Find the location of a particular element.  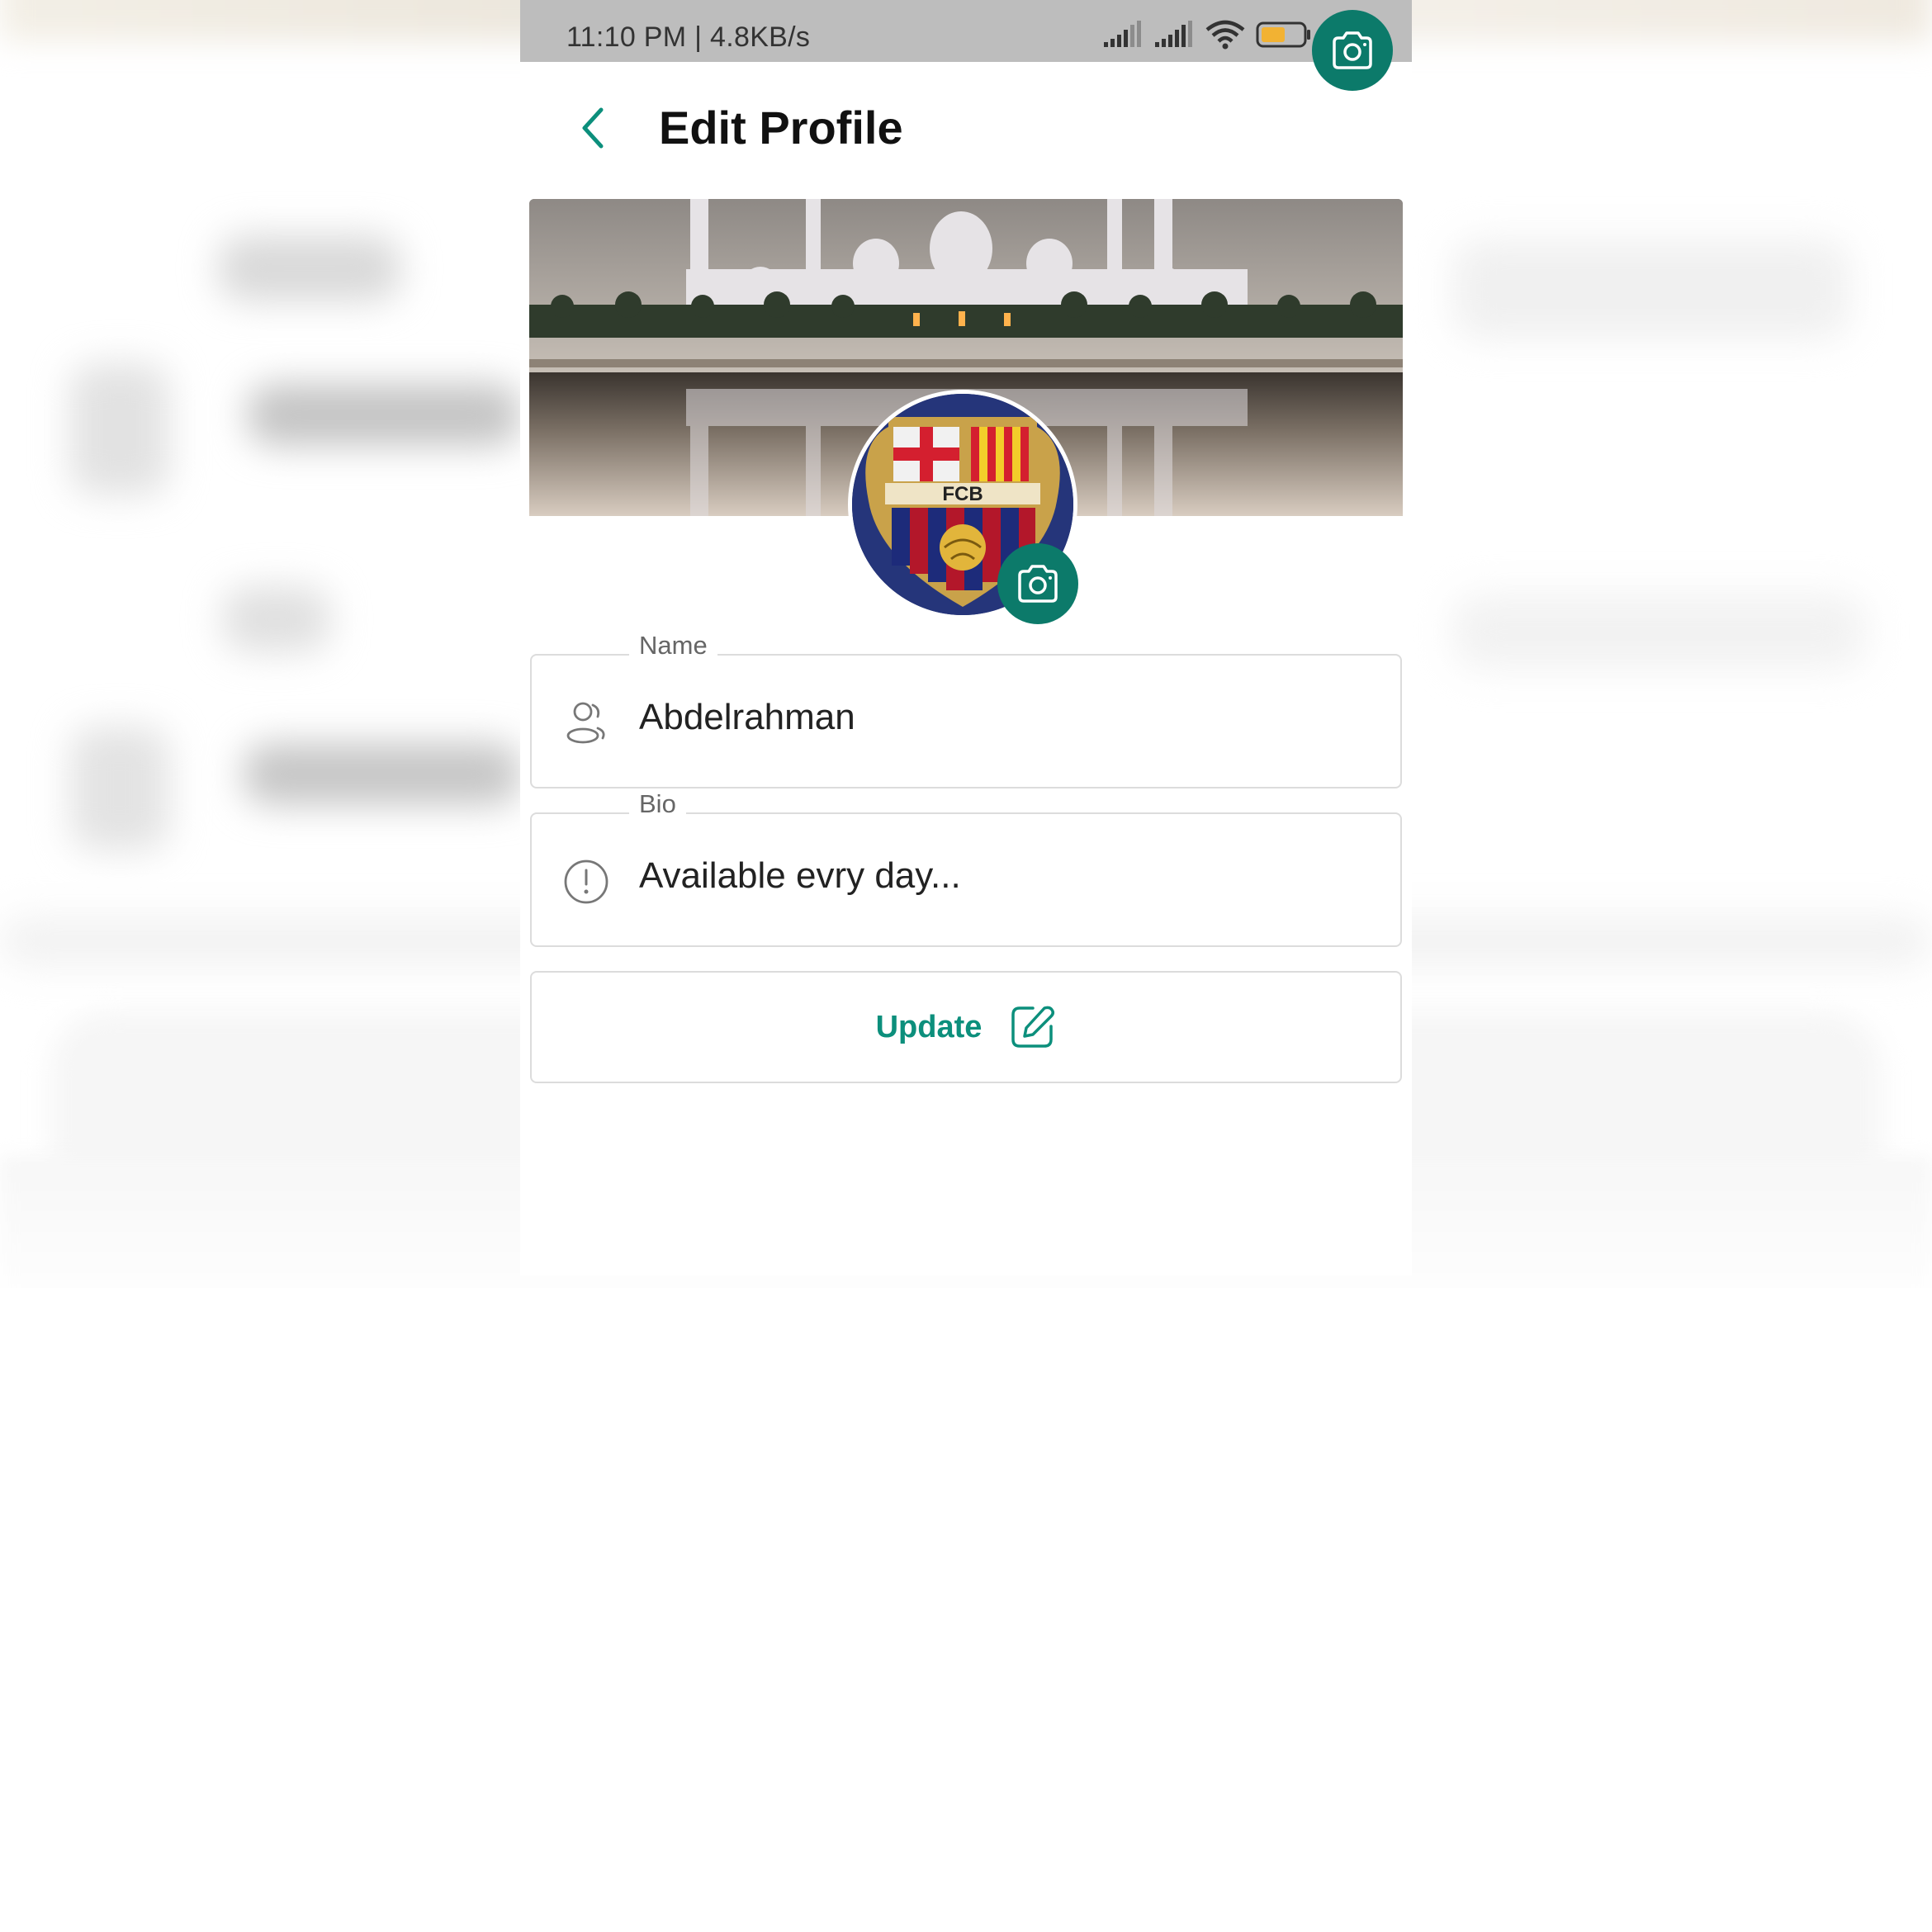

change-avatar-button is located at coordinates (1037, 583).